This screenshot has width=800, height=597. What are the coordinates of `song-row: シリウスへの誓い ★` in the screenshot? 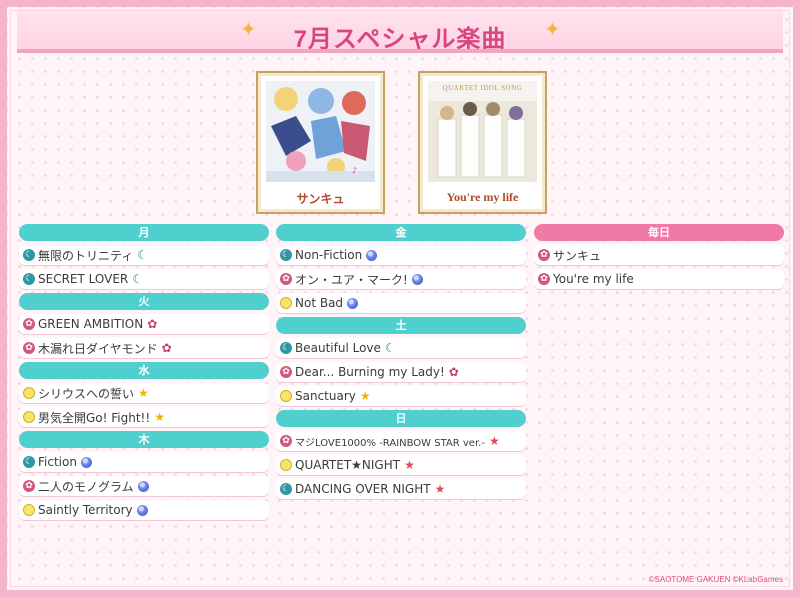 It's located at (144, 393).